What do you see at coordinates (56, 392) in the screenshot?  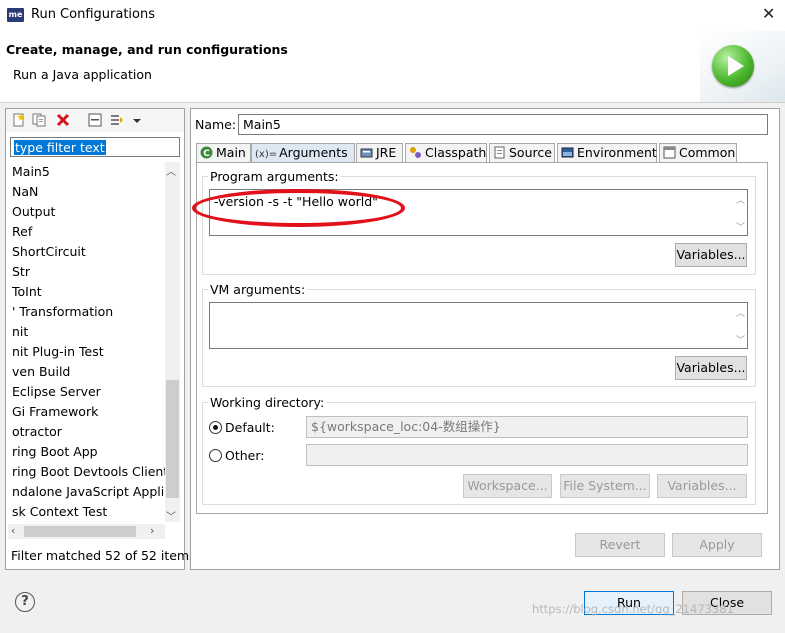 I see `tree-item: Eclipse Server` at bounding box center [56, 392].